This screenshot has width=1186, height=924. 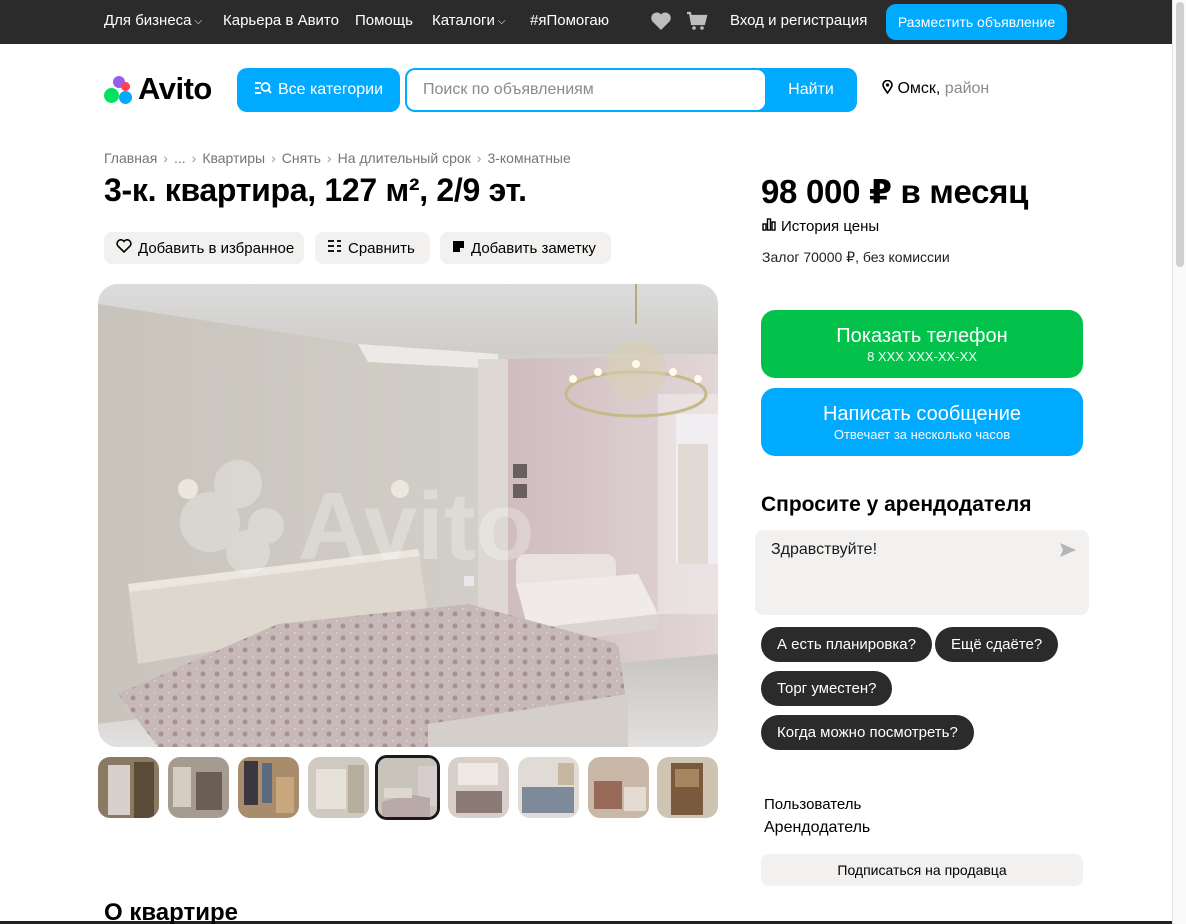 What do you see at coordinates (416, 526) in the screenshot?
I see `photo-watermark: Avito` at bounding box center [416, 526].